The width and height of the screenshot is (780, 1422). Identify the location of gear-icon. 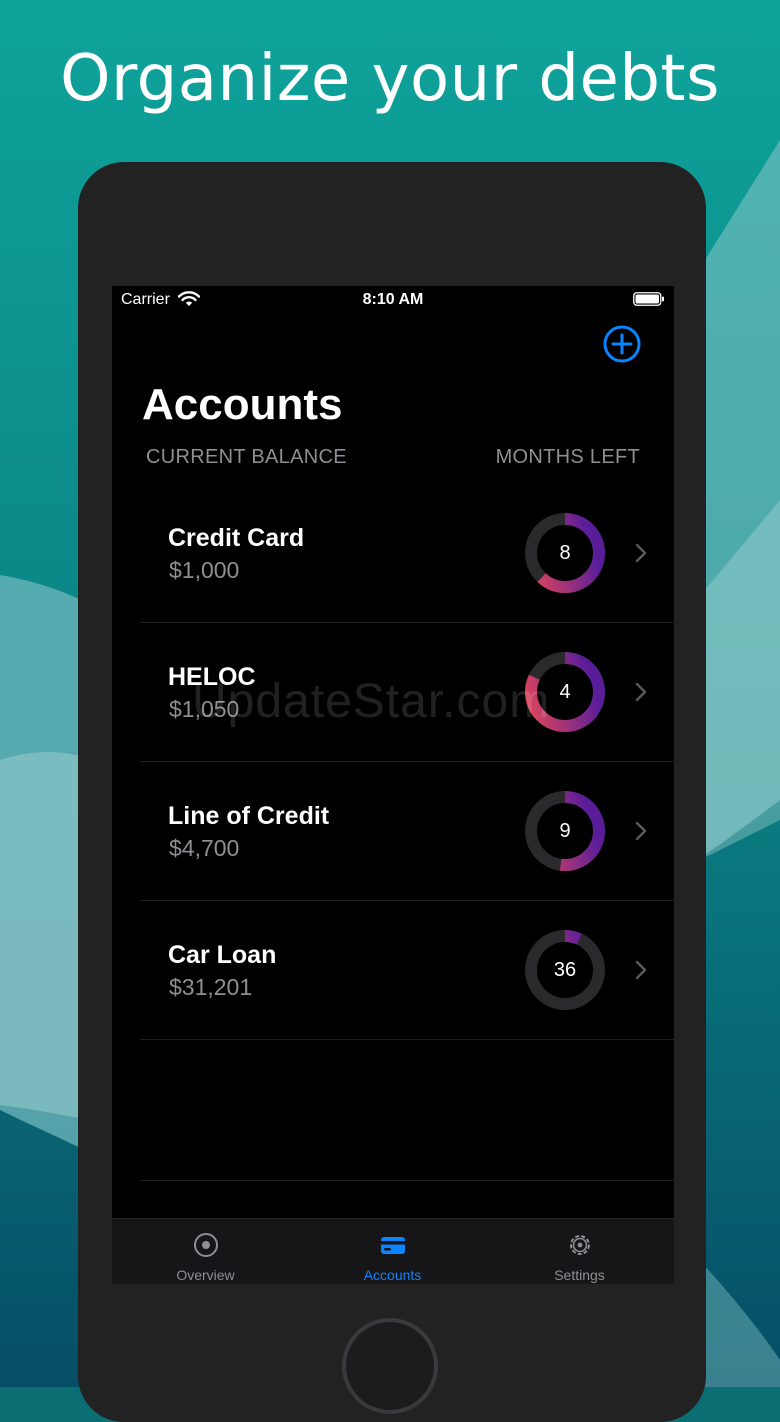
(580, 1245).